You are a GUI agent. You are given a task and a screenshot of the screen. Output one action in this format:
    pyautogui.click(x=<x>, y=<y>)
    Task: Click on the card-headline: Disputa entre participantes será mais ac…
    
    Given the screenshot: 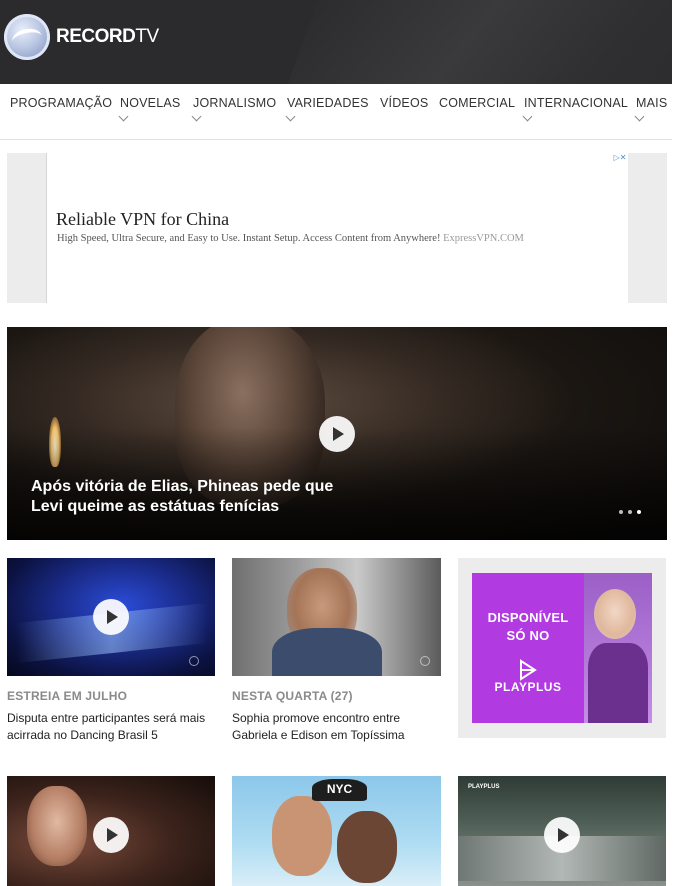 What is the action you would take?
    pyautogui.click(x=107, y=727)
    